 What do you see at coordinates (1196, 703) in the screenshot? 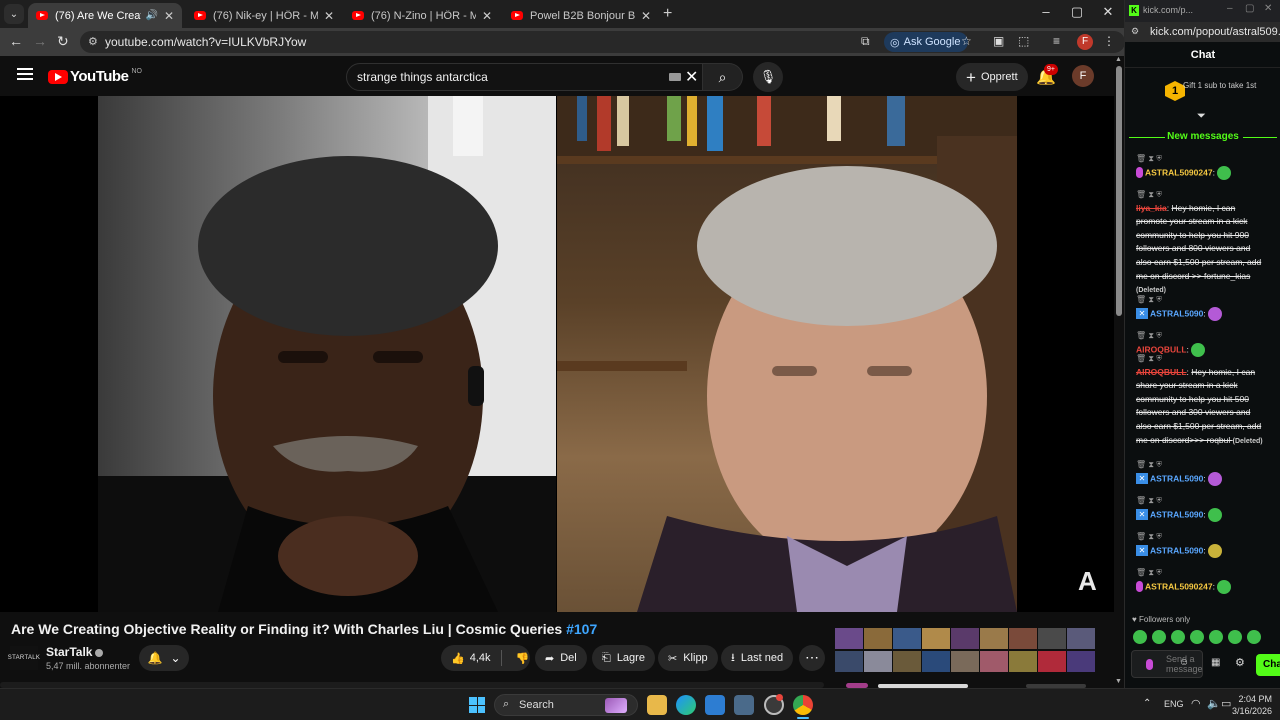
I see `wifi-icon: ◠` at bounding box center [1196, 703].